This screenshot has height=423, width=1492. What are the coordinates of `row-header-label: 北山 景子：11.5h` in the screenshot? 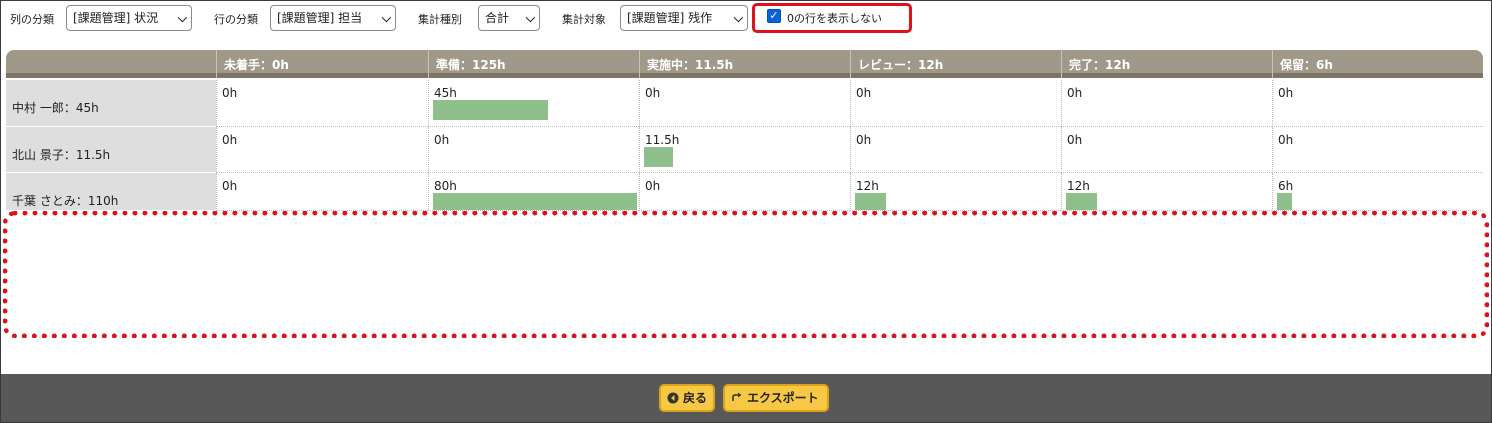 It's located at (61, 155).